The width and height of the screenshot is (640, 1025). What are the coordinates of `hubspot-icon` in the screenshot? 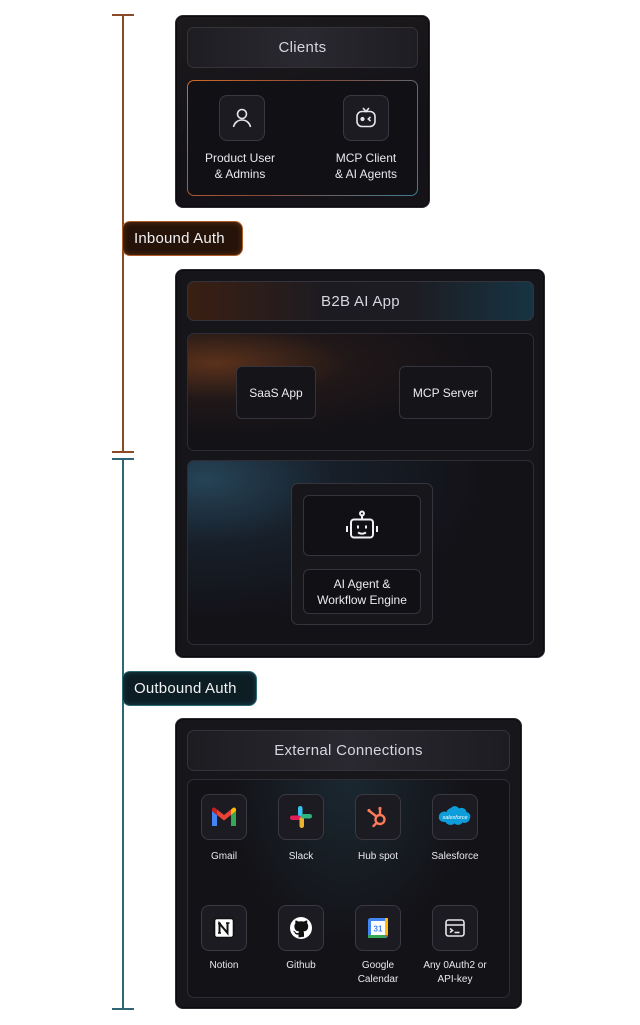 It's located at (376, 817).